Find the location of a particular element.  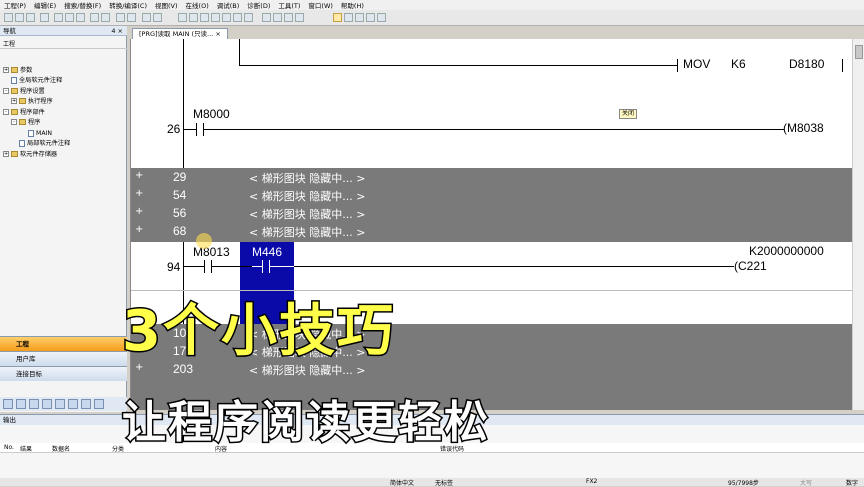

step-number: 26 is located at coordinates (174, 129).